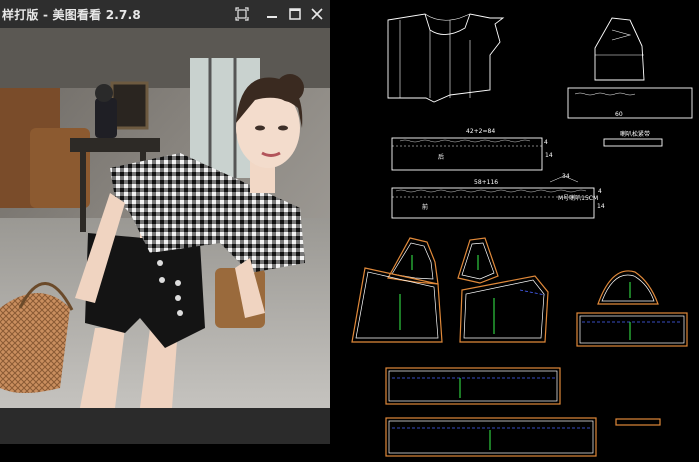 This screenshot has height=462, width=699. Describe the element at coordinates (578, 198) in the screenshot. I see `front-piece-note: M号喇叭15CM` at that location.